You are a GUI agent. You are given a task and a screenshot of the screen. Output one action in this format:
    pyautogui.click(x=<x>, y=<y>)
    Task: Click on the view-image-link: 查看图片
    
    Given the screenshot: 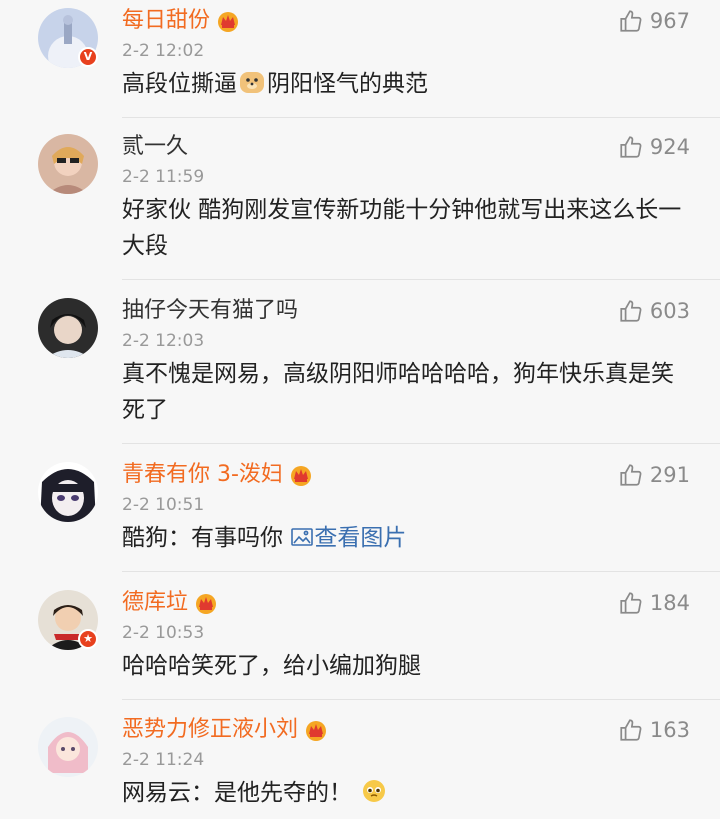 What is the action you would take?
    pyautogui.click(x=348, y=538)
    